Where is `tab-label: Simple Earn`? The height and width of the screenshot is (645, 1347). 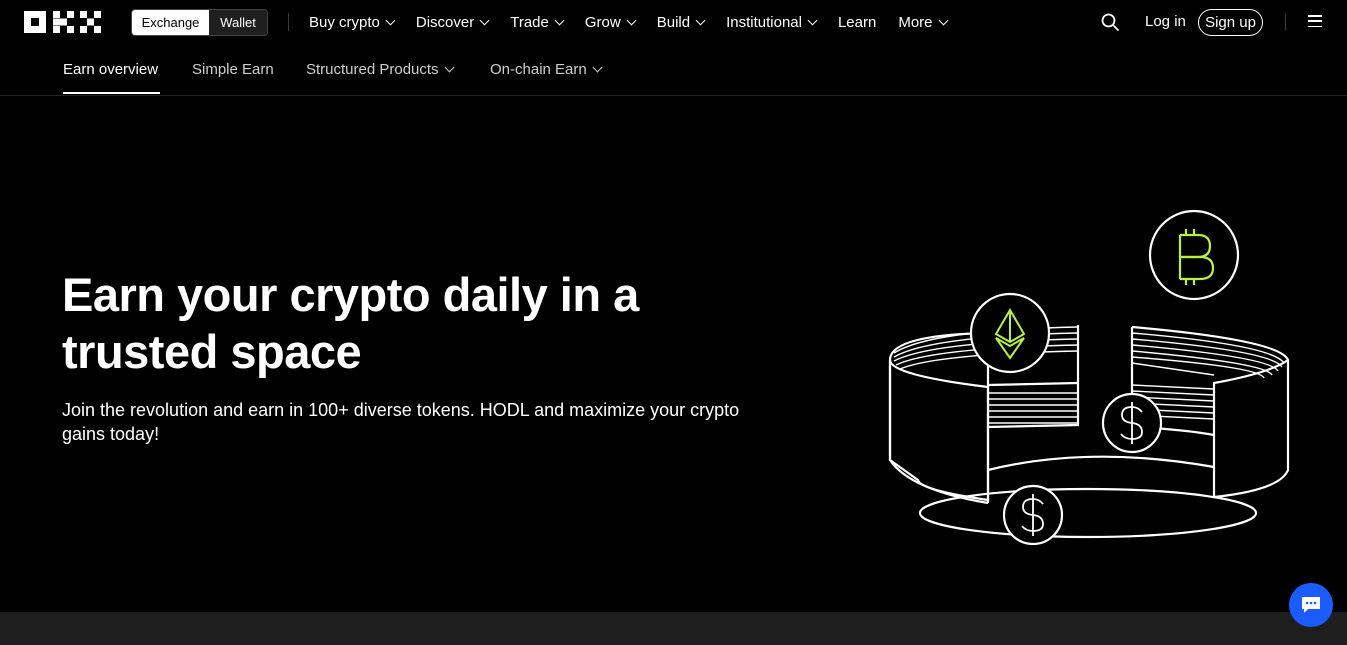 tab-label: Simple Earn is located at coordinates (233, 69).